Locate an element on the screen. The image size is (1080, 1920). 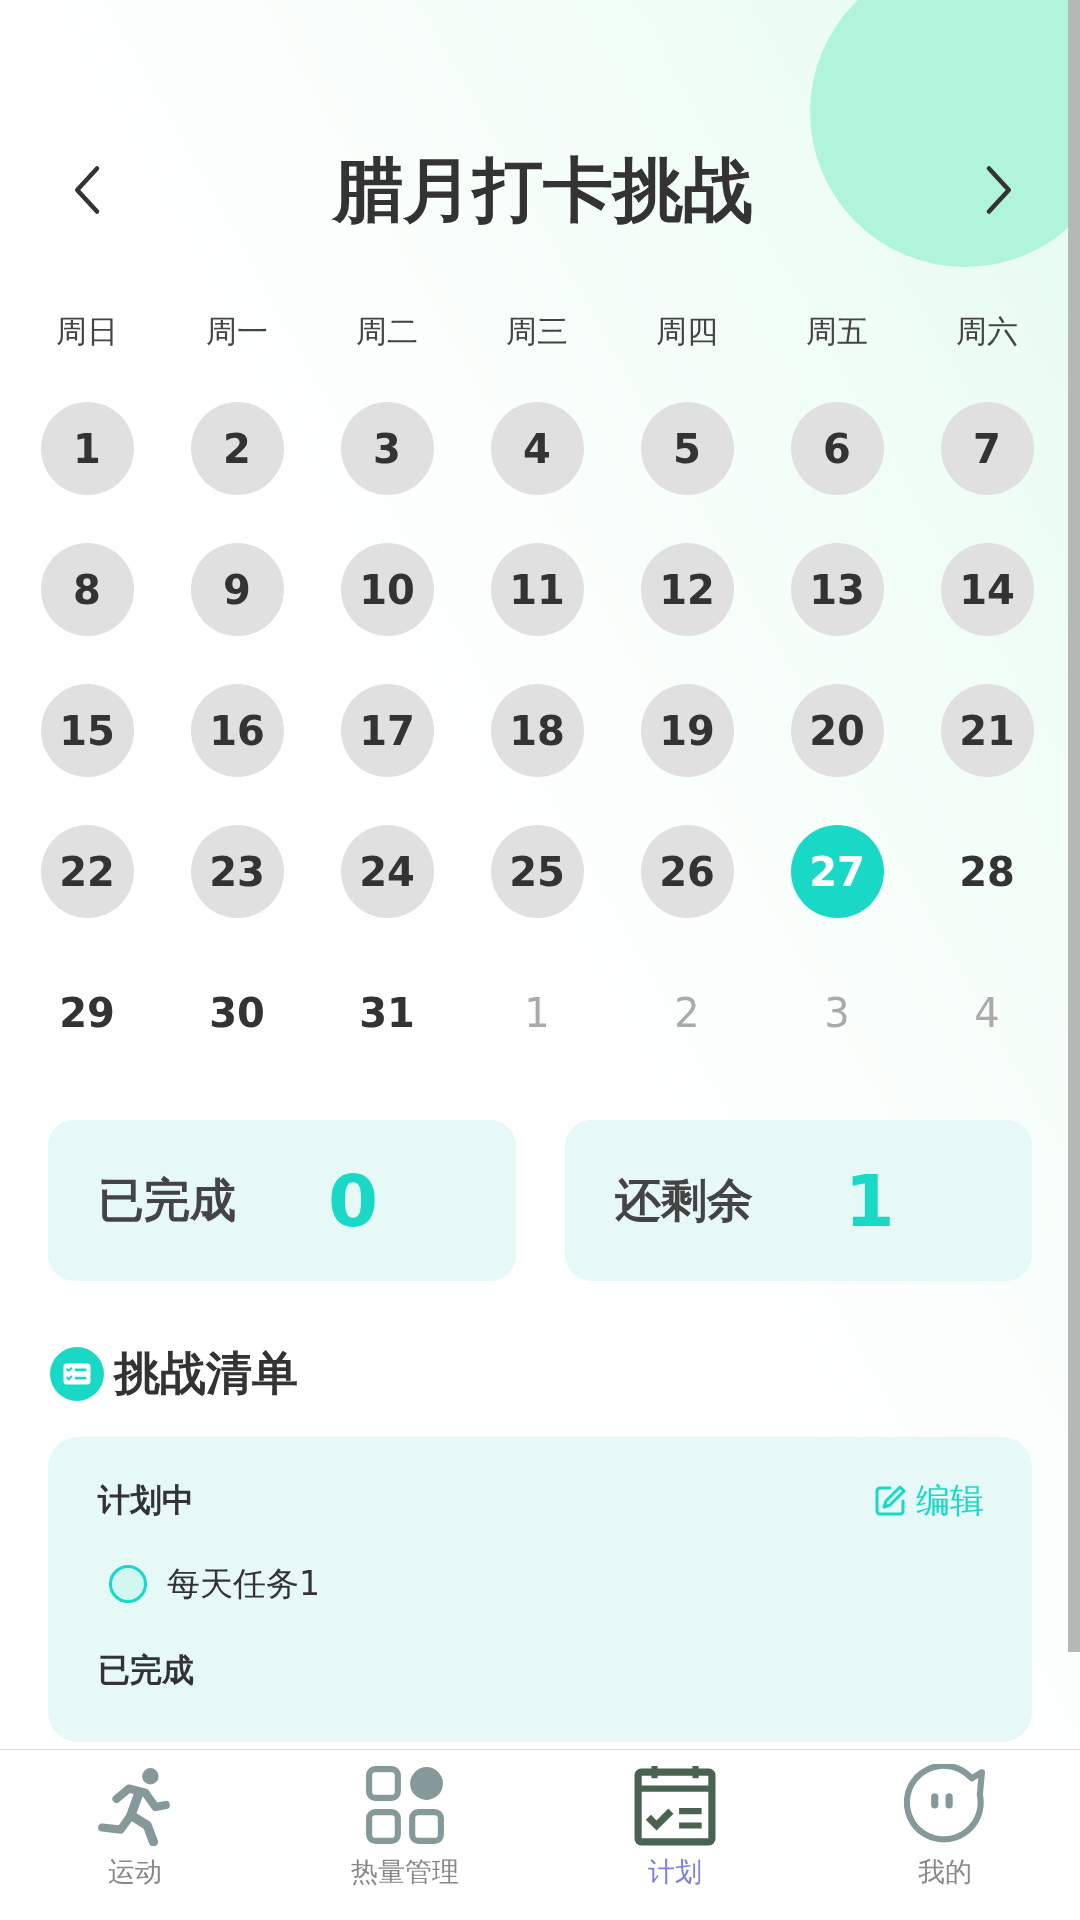
calendar-day: 18 is located at coordinates (537, 730).